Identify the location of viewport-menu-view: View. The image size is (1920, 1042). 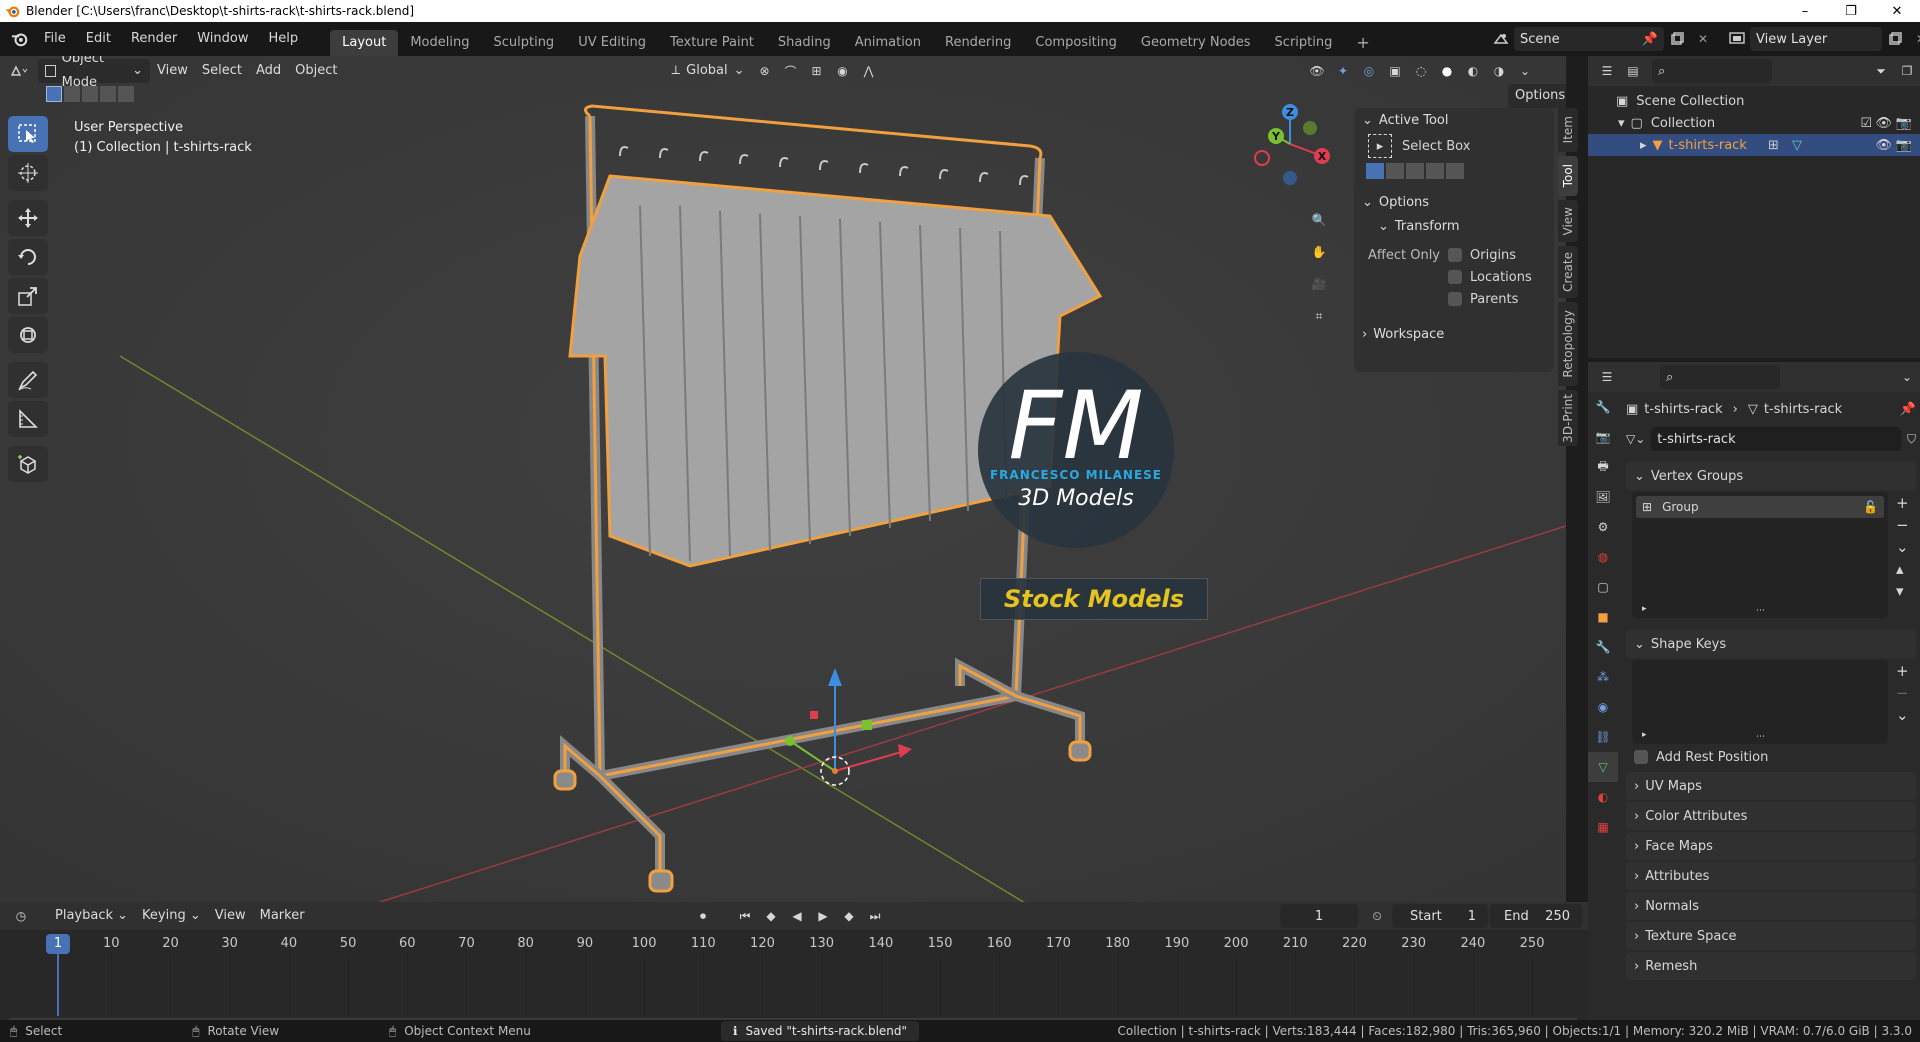
(172, 71).